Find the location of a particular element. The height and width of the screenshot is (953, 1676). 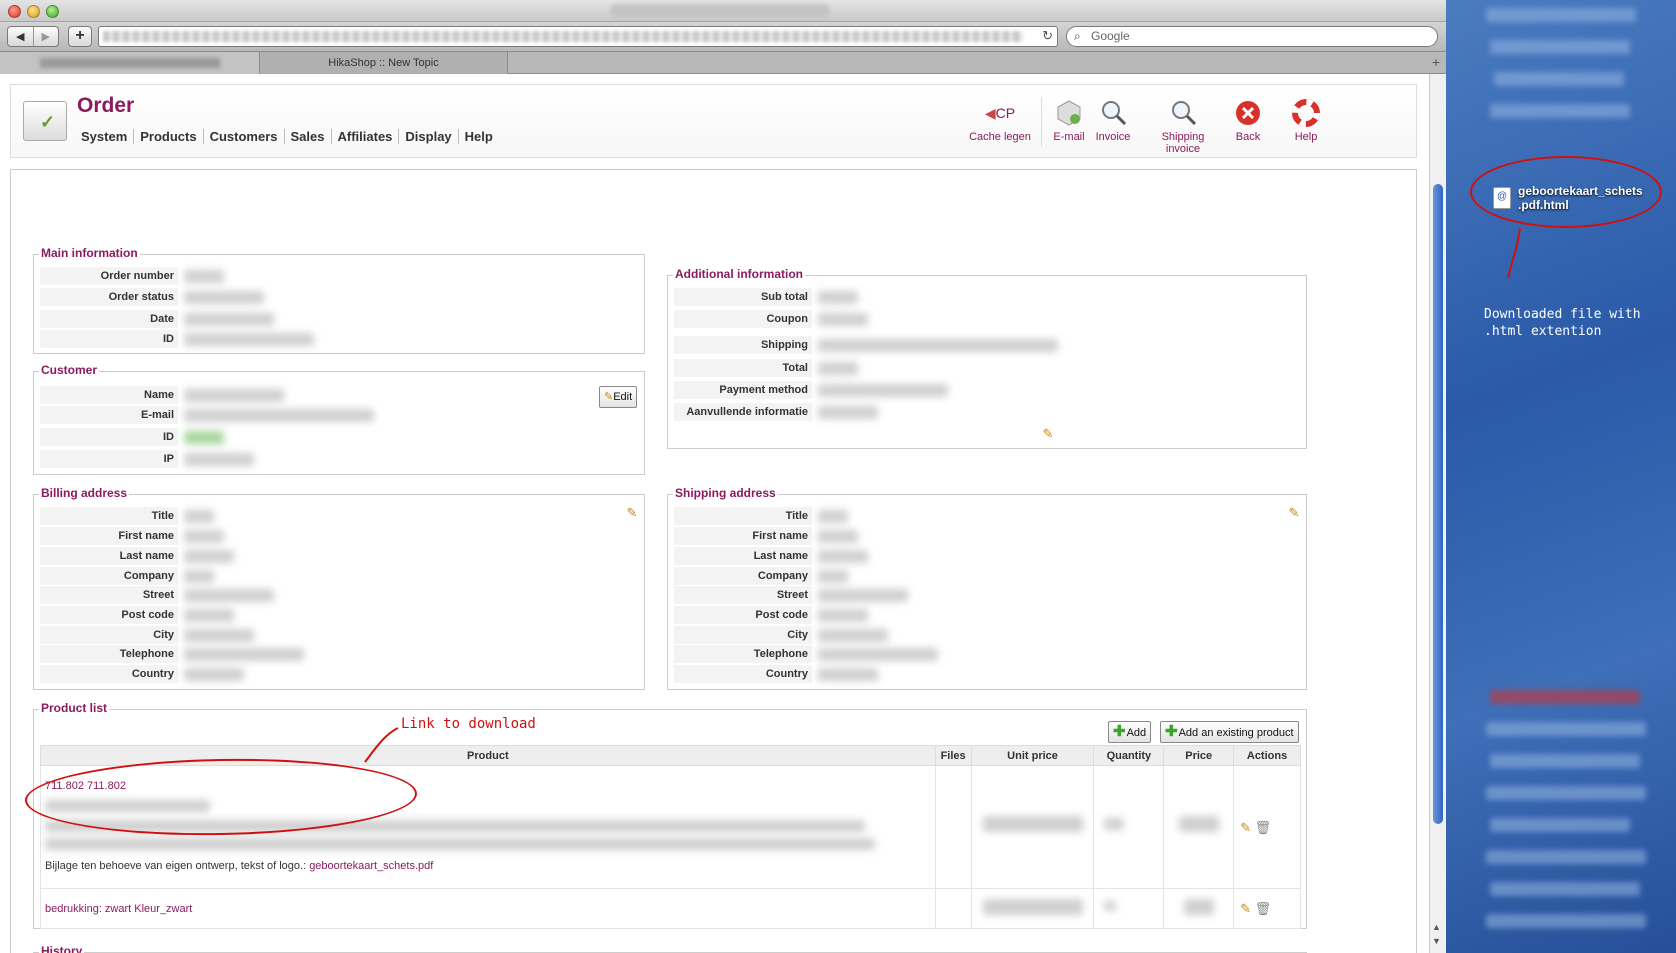

zoom-window-button is located at coordinates (52, 11).